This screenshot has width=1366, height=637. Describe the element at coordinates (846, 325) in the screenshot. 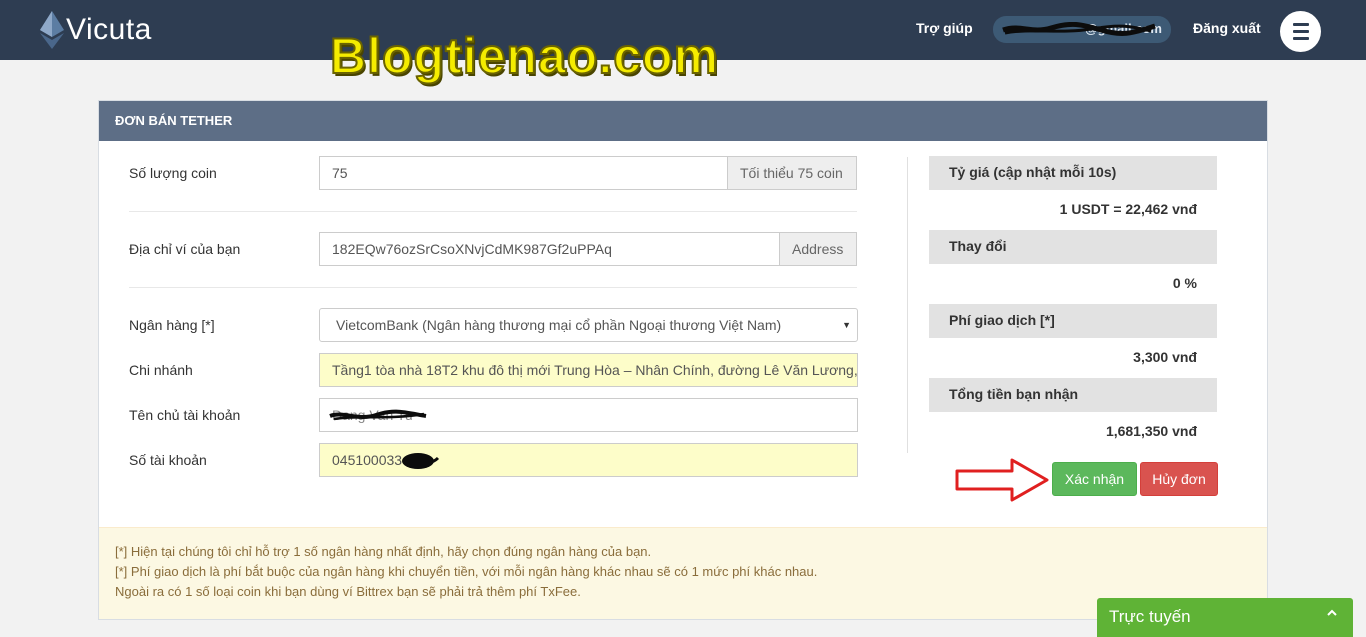

I see `caret-down-icon: ▼` at that location.